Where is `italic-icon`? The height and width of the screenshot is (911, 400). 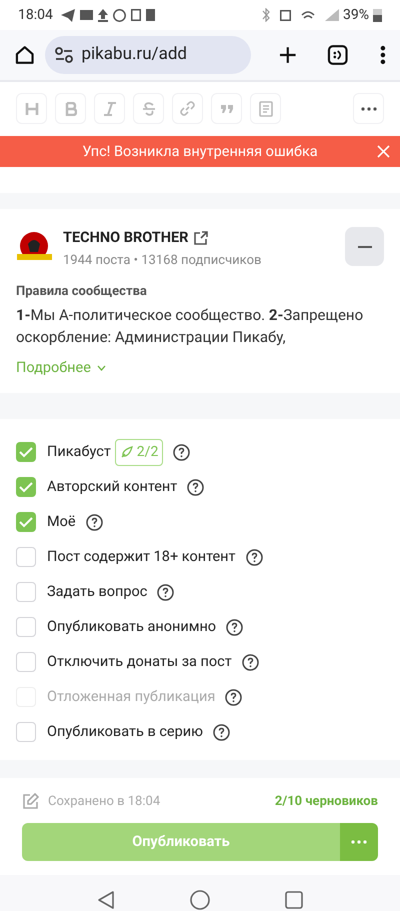 italic-icon is located at coordinates (109, 109).